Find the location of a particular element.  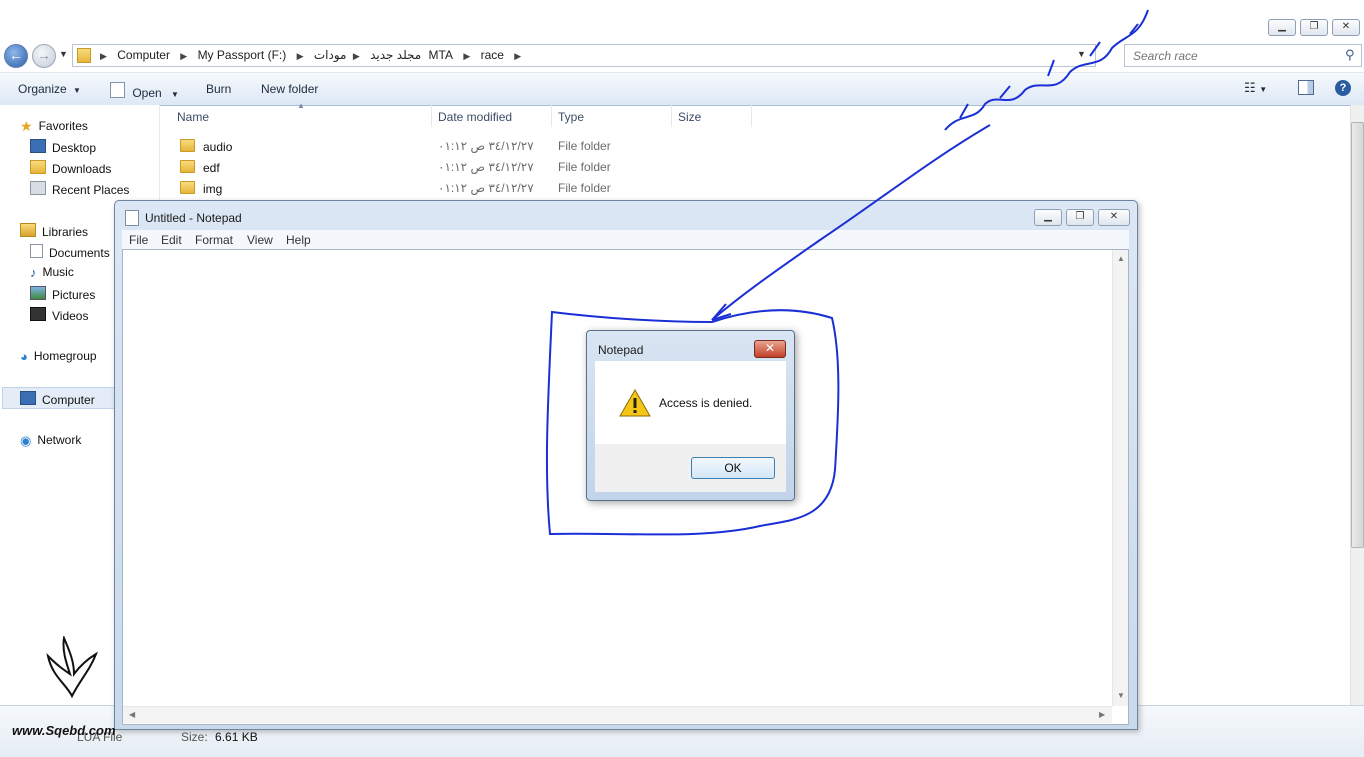

pictures-icon is located at coordinates (38, 293).